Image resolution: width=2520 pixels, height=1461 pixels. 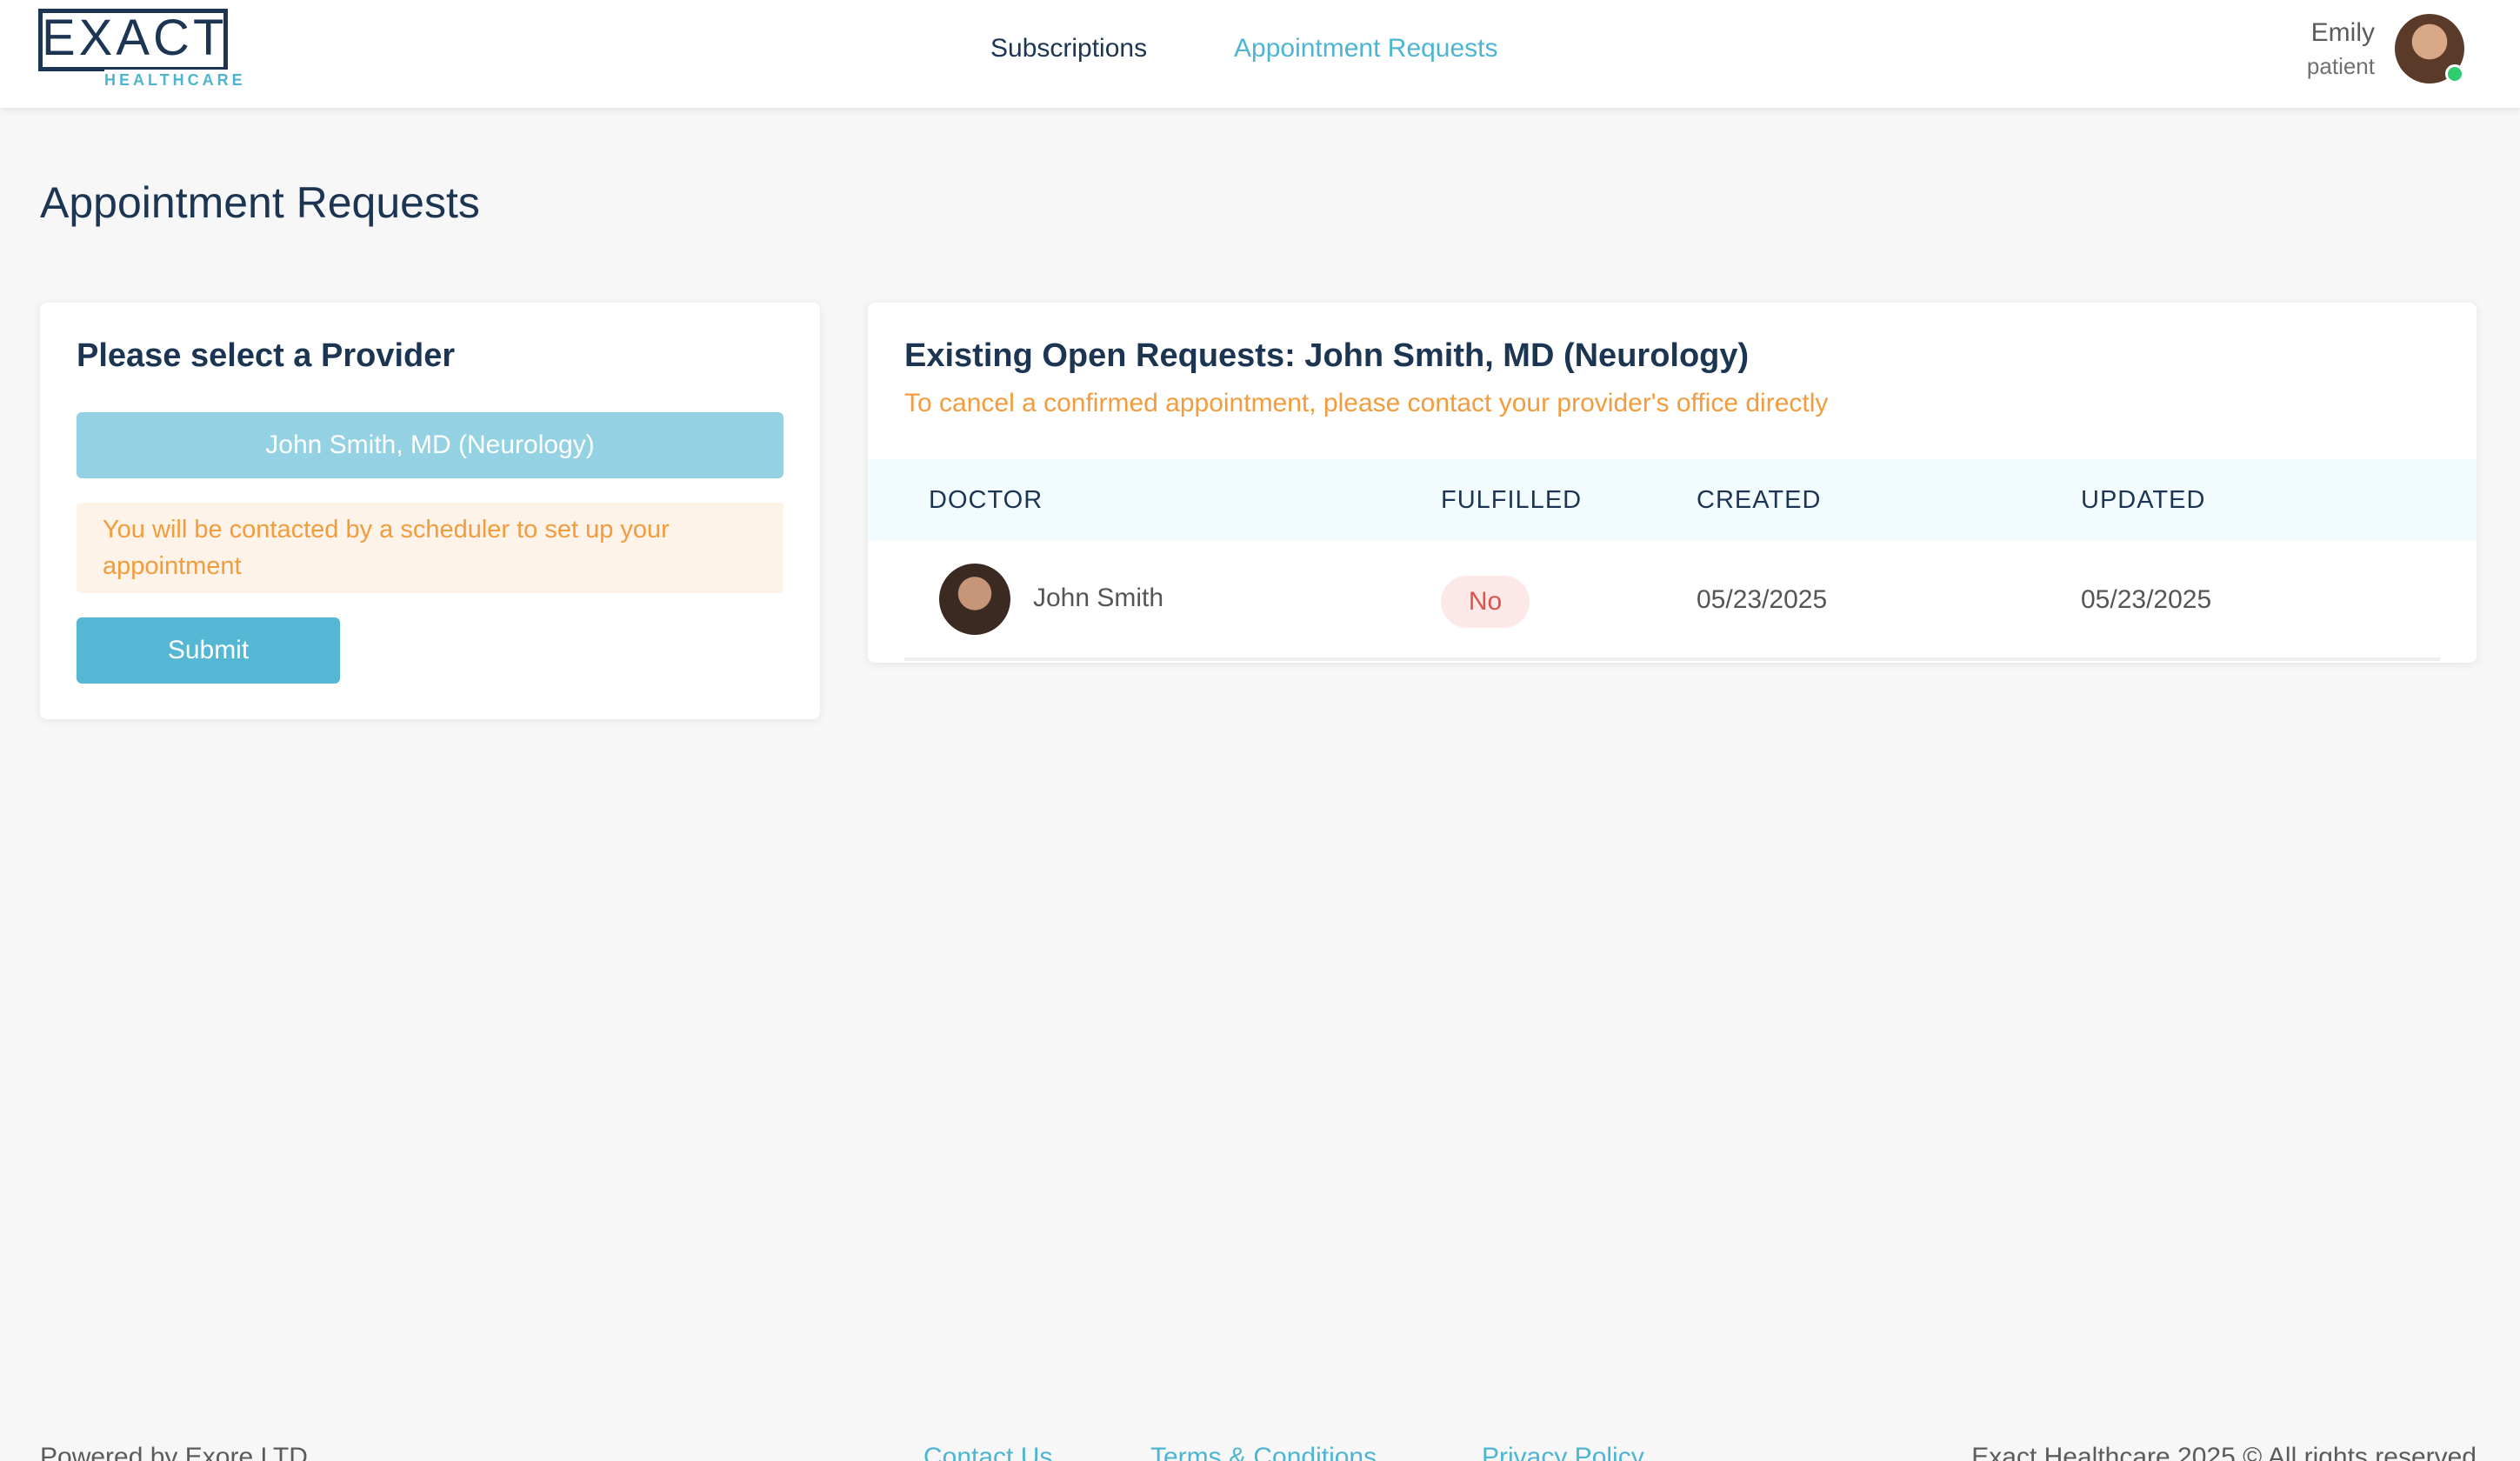 I want to click on footer-link-contact: Contact Us, so click(x=987, y=1450).